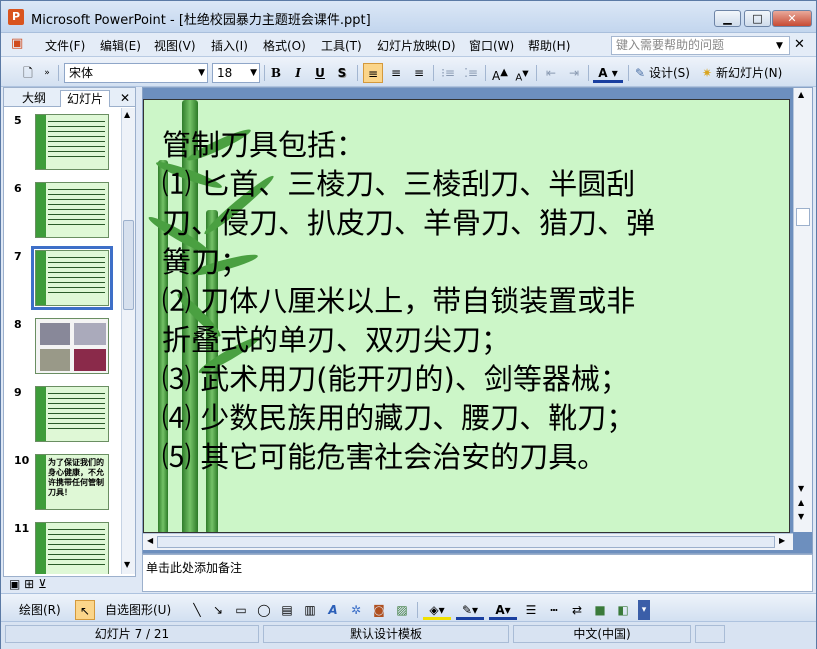 This screenshot has height=649, width=817. What do you see at coordinates (551, 73) in the screenshot?
I see `decrease-indent-icon: ⇤` at bounding box center [551, 73].